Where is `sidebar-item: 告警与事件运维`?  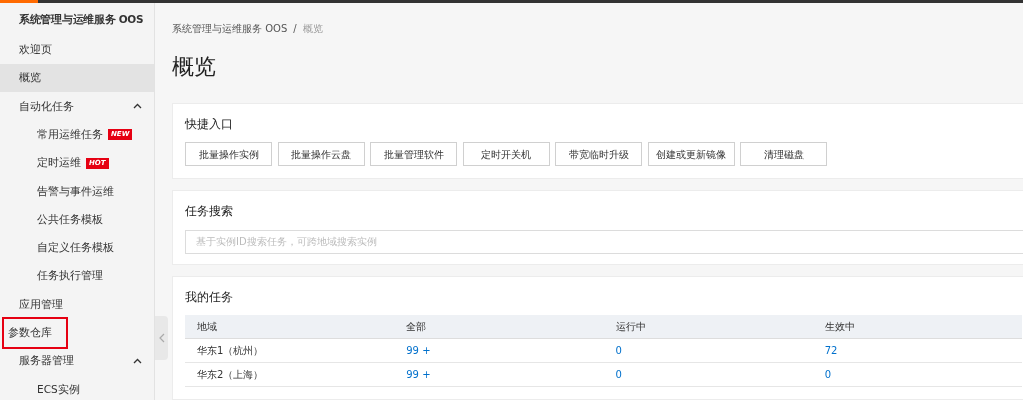
sidebar-item: 告警与事件运维 is located at coordinates (77, 191).